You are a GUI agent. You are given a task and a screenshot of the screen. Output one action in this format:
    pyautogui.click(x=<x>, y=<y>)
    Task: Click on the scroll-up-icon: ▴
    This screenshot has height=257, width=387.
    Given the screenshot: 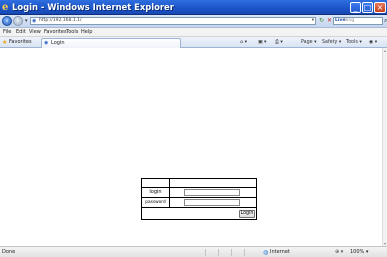 What is the action you would take?
    pyautogui.click(x=385, y=50)
    